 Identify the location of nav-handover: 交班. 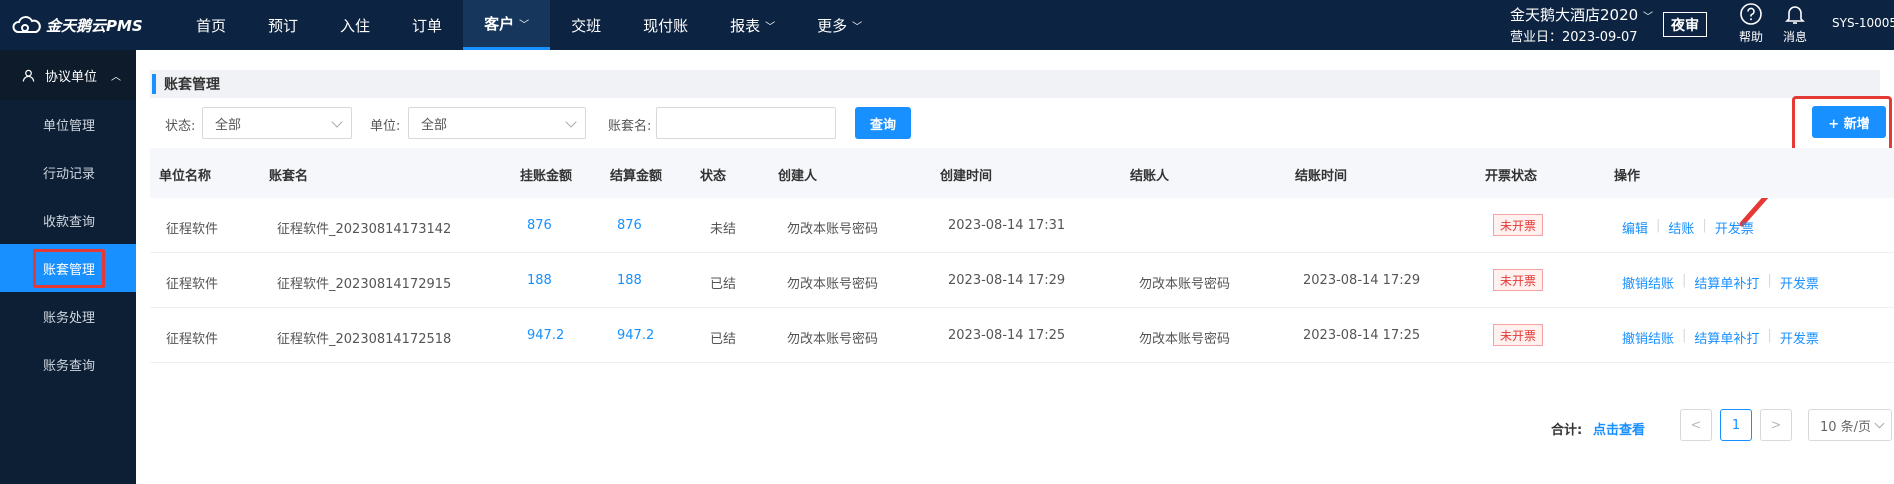
(586, 25).